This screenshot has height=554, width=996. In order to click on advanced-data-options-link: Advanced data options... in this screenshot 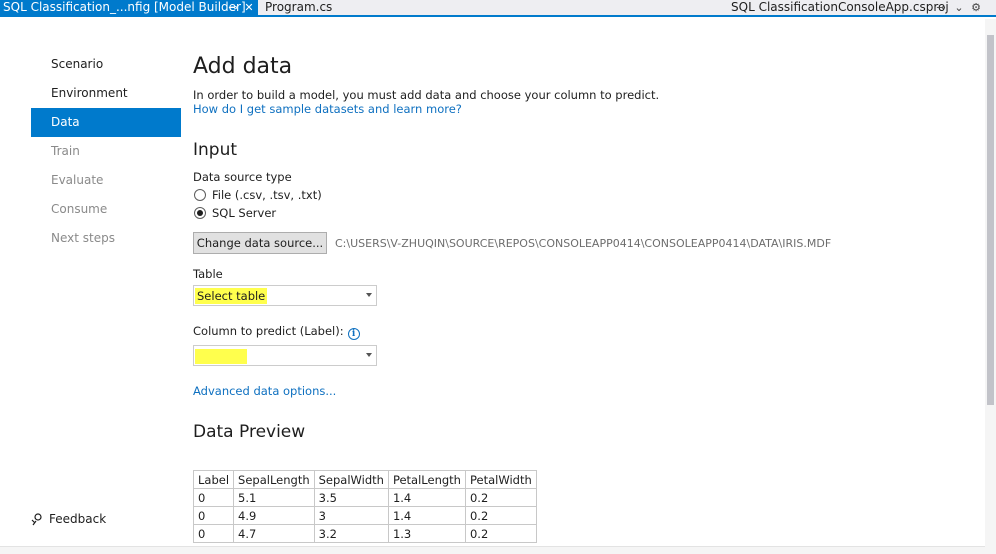, I will do `click(264, 391)`.